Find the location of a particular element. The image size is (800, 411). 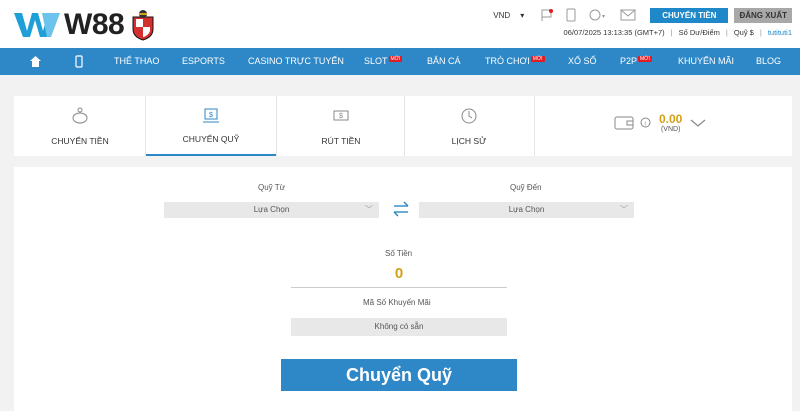

to-value: Lựa Chọn is located at coordinates (526, 209).